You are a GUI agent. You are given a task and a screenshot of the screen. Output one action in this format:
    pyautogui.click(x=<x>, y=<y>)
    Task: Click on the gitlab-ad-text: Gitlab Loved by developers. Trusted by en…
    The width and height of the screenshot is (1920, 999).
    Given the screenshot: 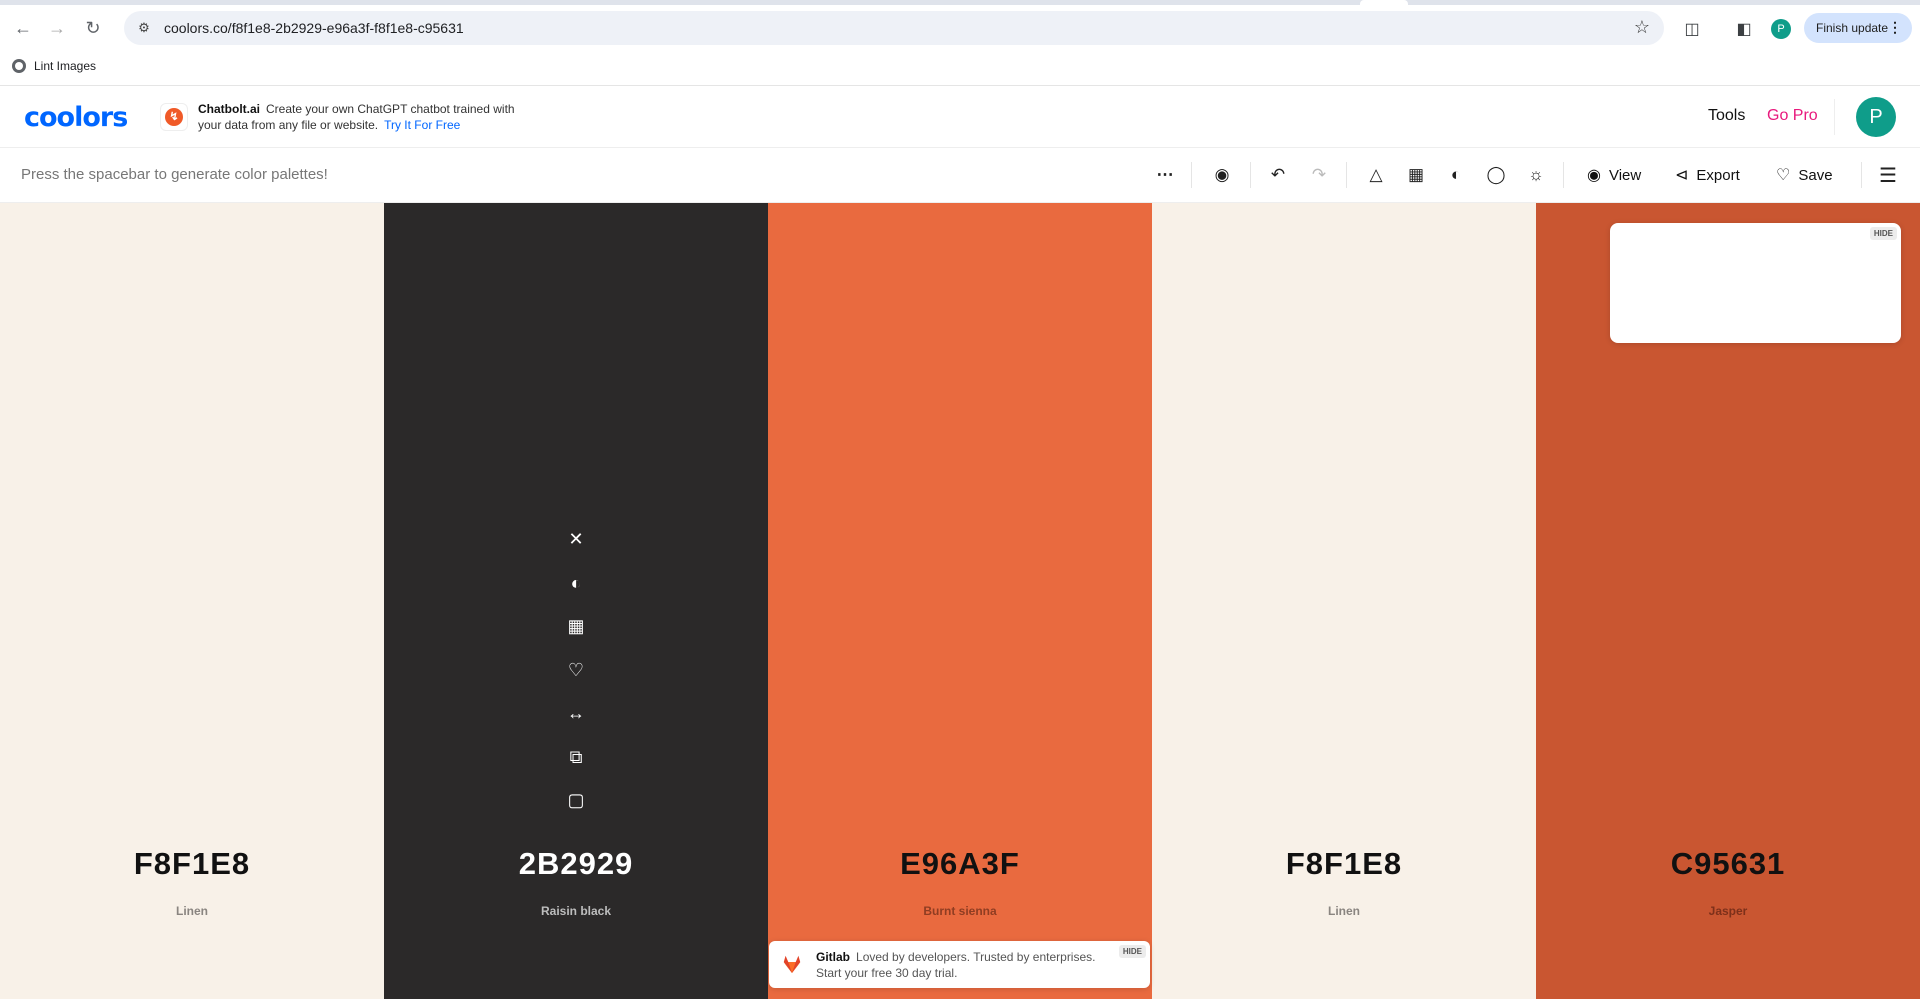 What is the action you would take?
    pyautogui.click(x=961, y=965)
    